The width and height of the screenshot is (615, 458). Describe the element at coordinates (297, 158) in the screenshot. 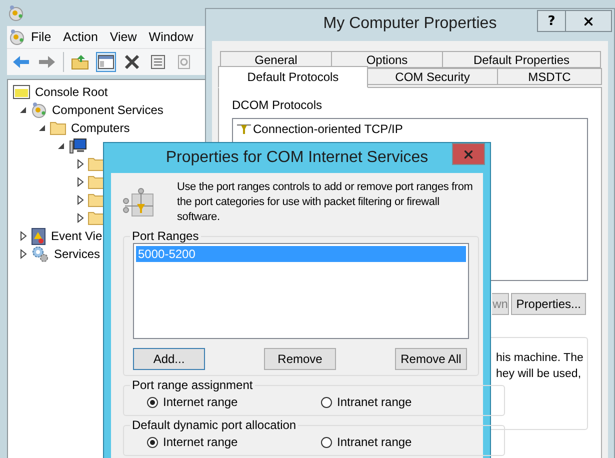

I see `dialog-title: Properties for COM Internet Services` at that location.